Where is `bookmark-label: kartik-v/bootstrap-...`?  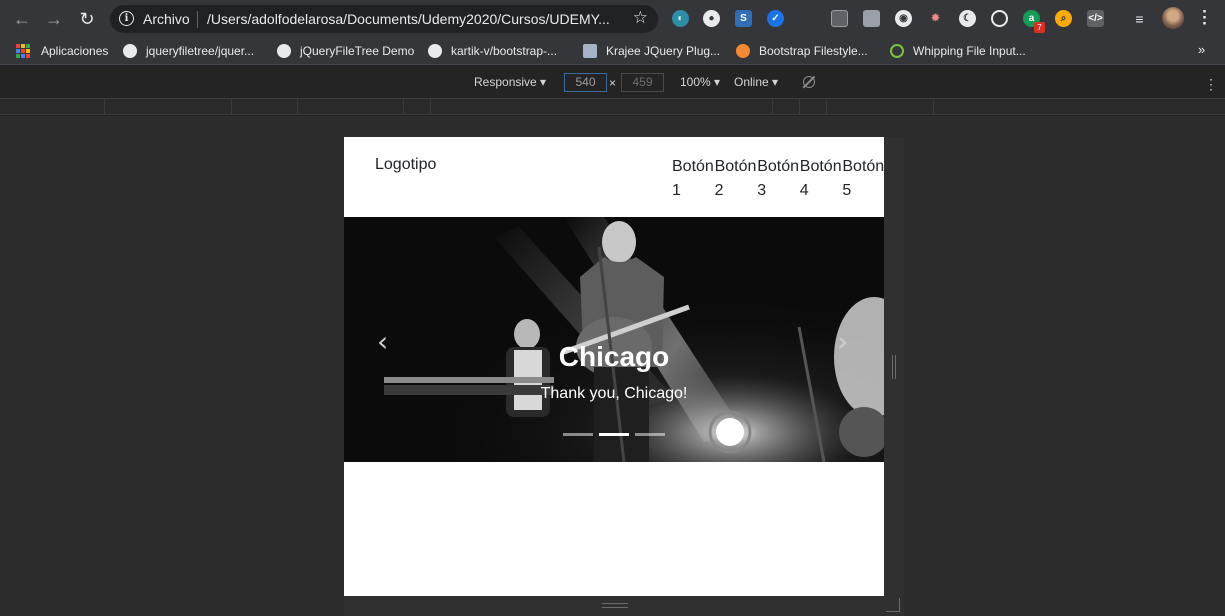 bookmark-label: kartik-v/bootstrap-... is located at coordinates (504, 51).